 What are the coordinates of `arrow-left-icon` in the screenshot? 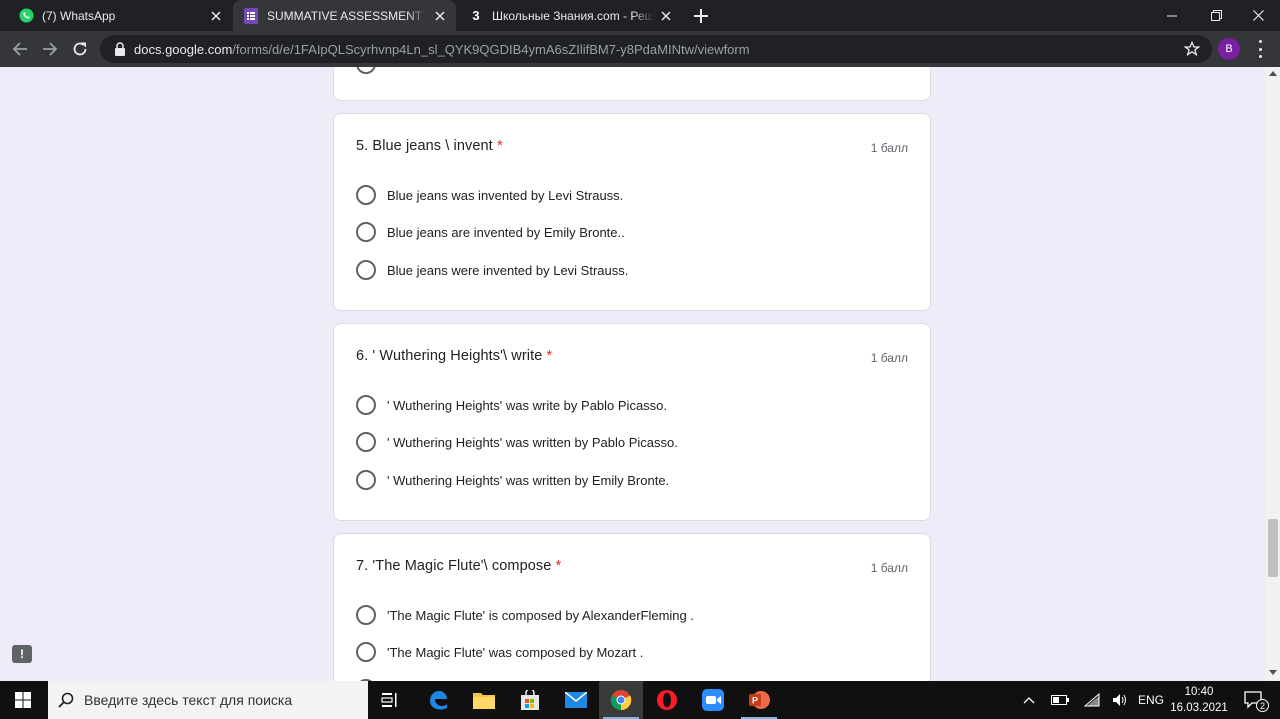 It's located at (19, 49).